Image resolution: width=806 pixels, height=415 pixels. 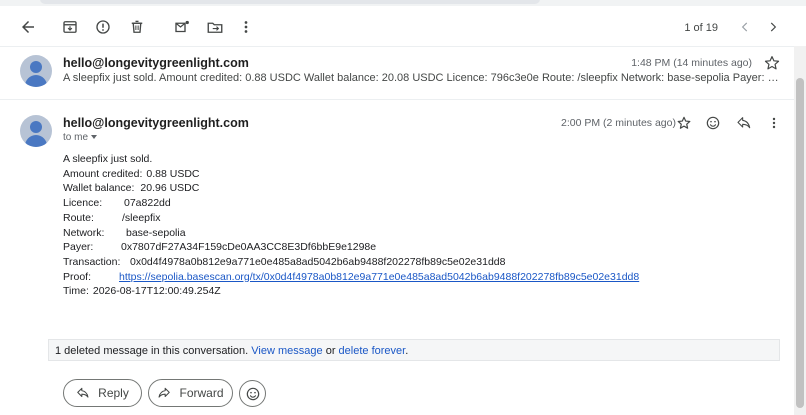 I want to click on delete-forever-link: delete forever, so click(x=372, y=351).